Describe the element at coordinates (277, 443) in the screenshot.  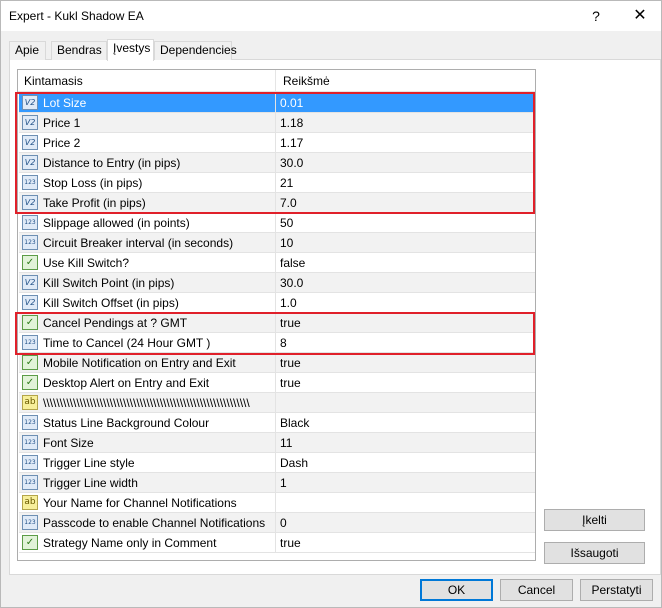
I see `table-row: 123 Font Size 11` at that location.